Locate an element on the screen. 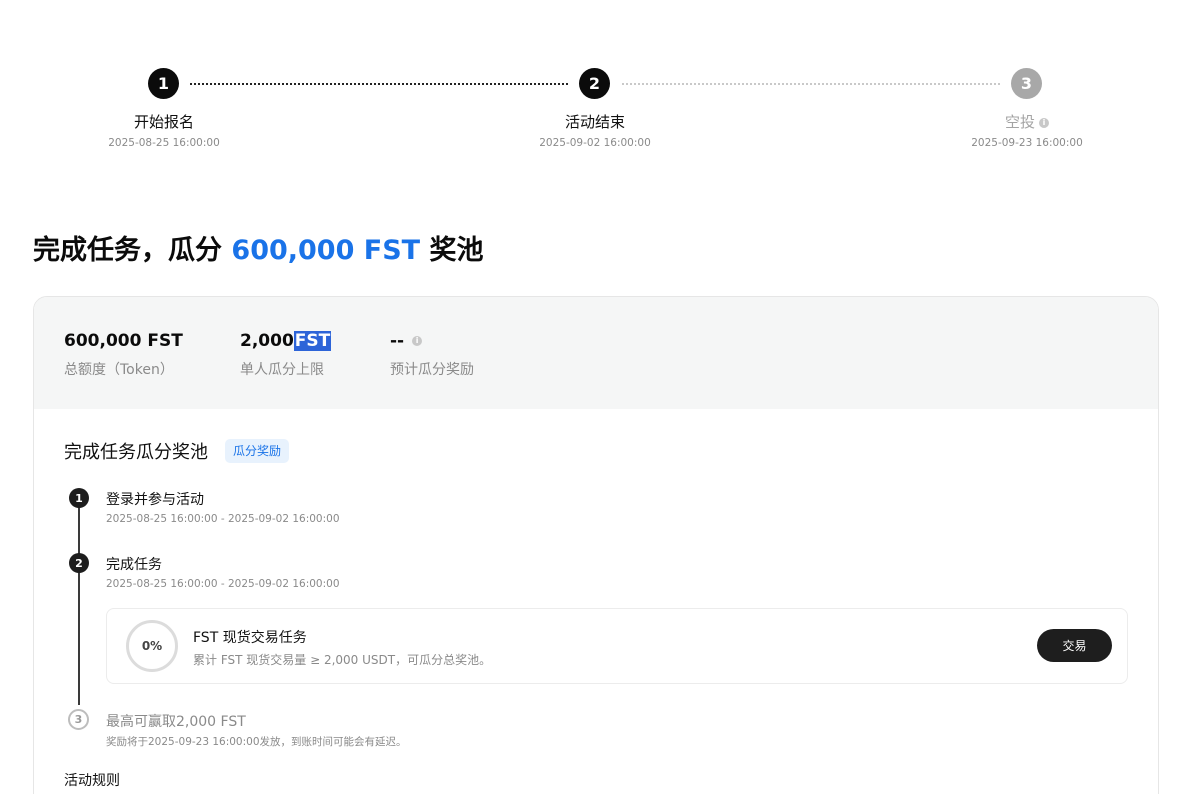  stat-total-value: 600,000 FST is located at coordinates (123, 341).